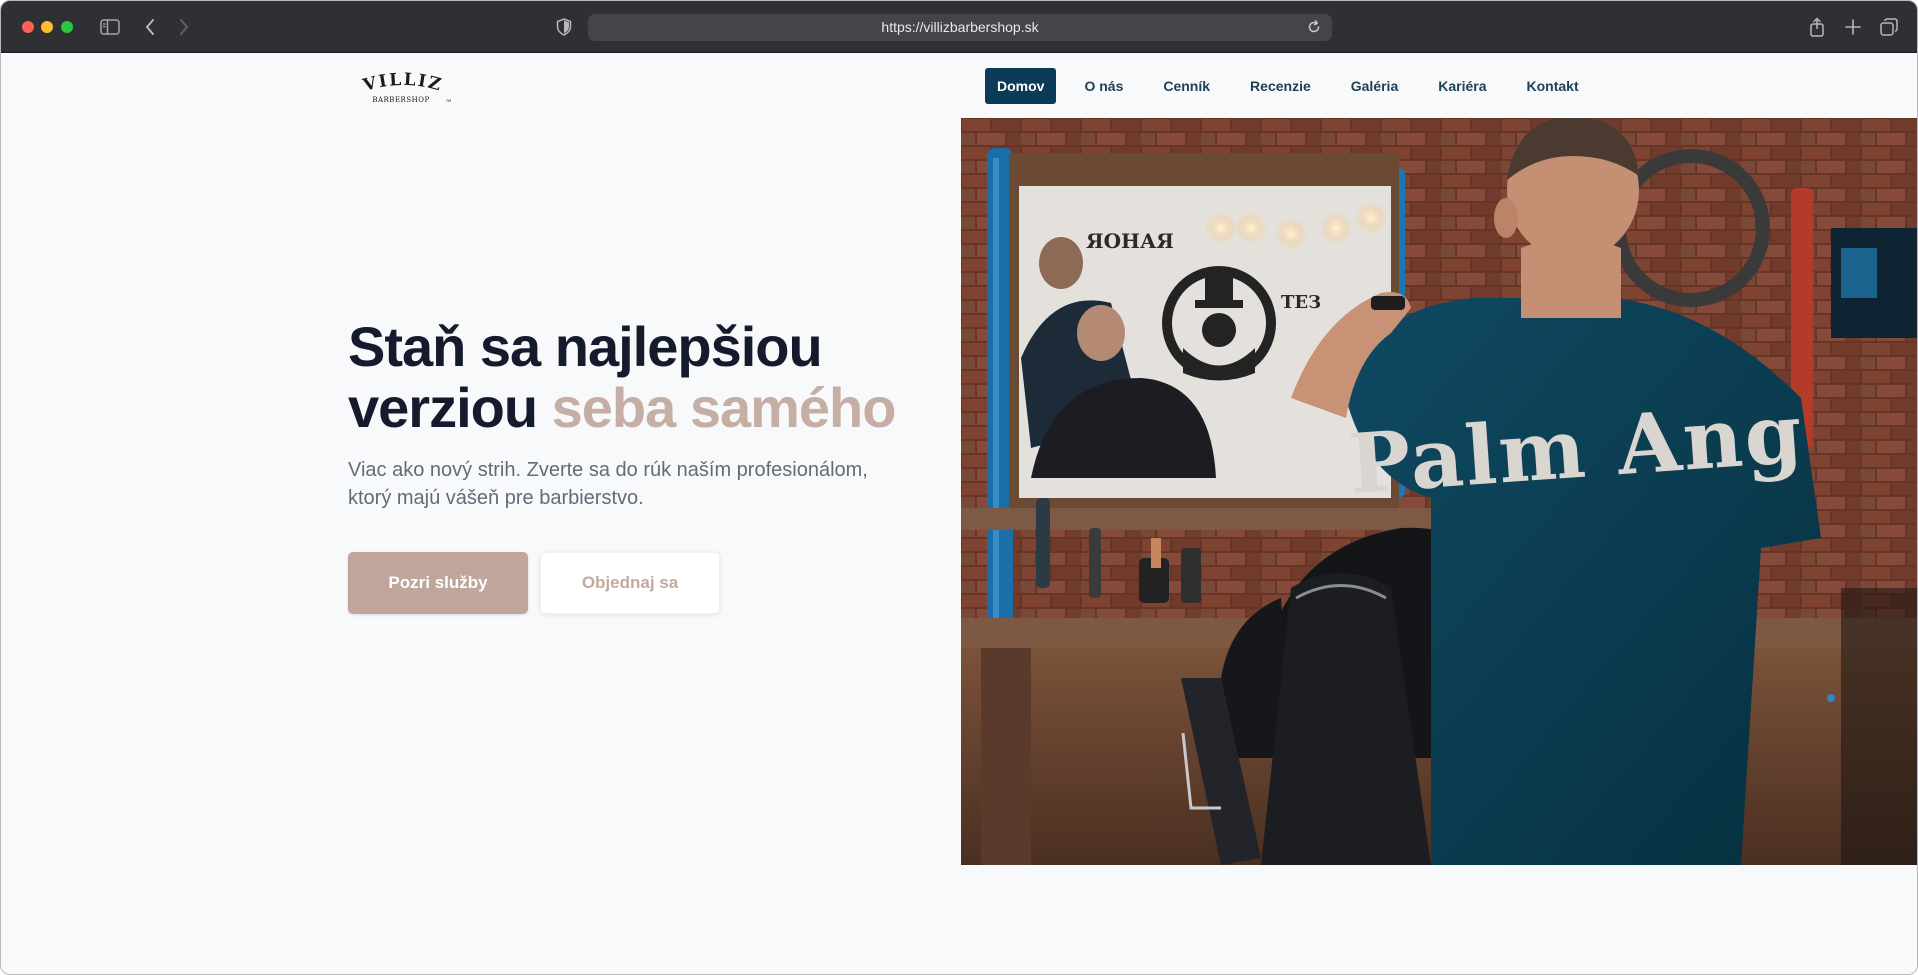  What do you see at coordinates (184, 27) in the screenshot?
I see `forward-arrow-icon` at bounding box center [184, 27].